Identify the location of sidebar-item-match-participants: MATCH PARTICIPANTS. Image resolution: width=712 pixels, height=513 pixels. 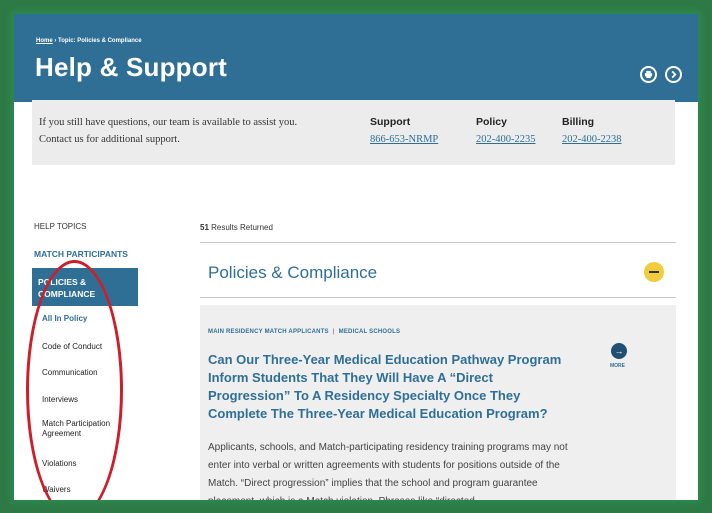
(81, 254).